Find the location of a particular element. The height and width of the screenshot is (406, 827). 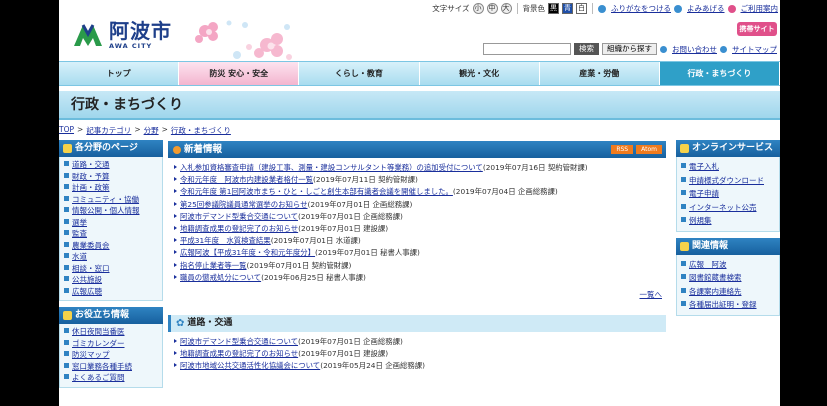

list-item: インターネット公売 is located at coordinates (728, 208).